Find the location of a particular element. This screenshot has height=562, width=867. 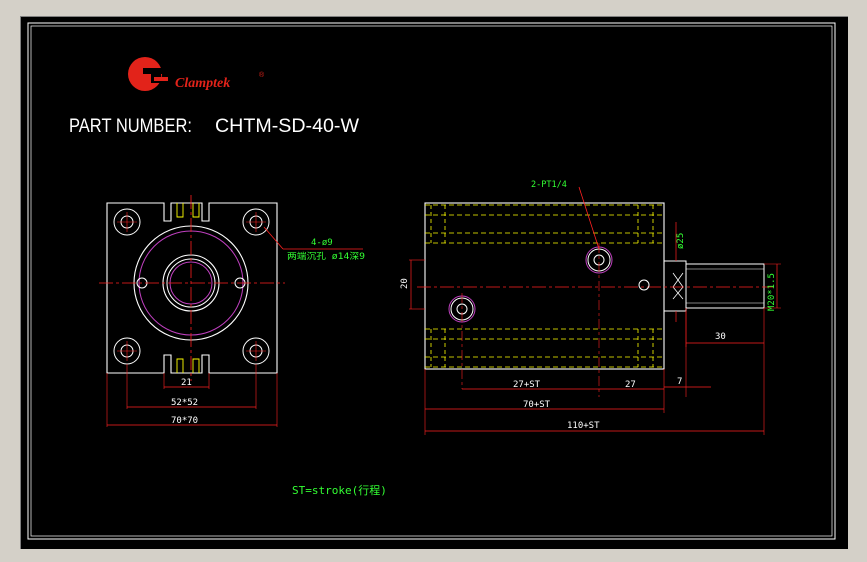

dim-20: 20 is located at coordinates (405, 283).